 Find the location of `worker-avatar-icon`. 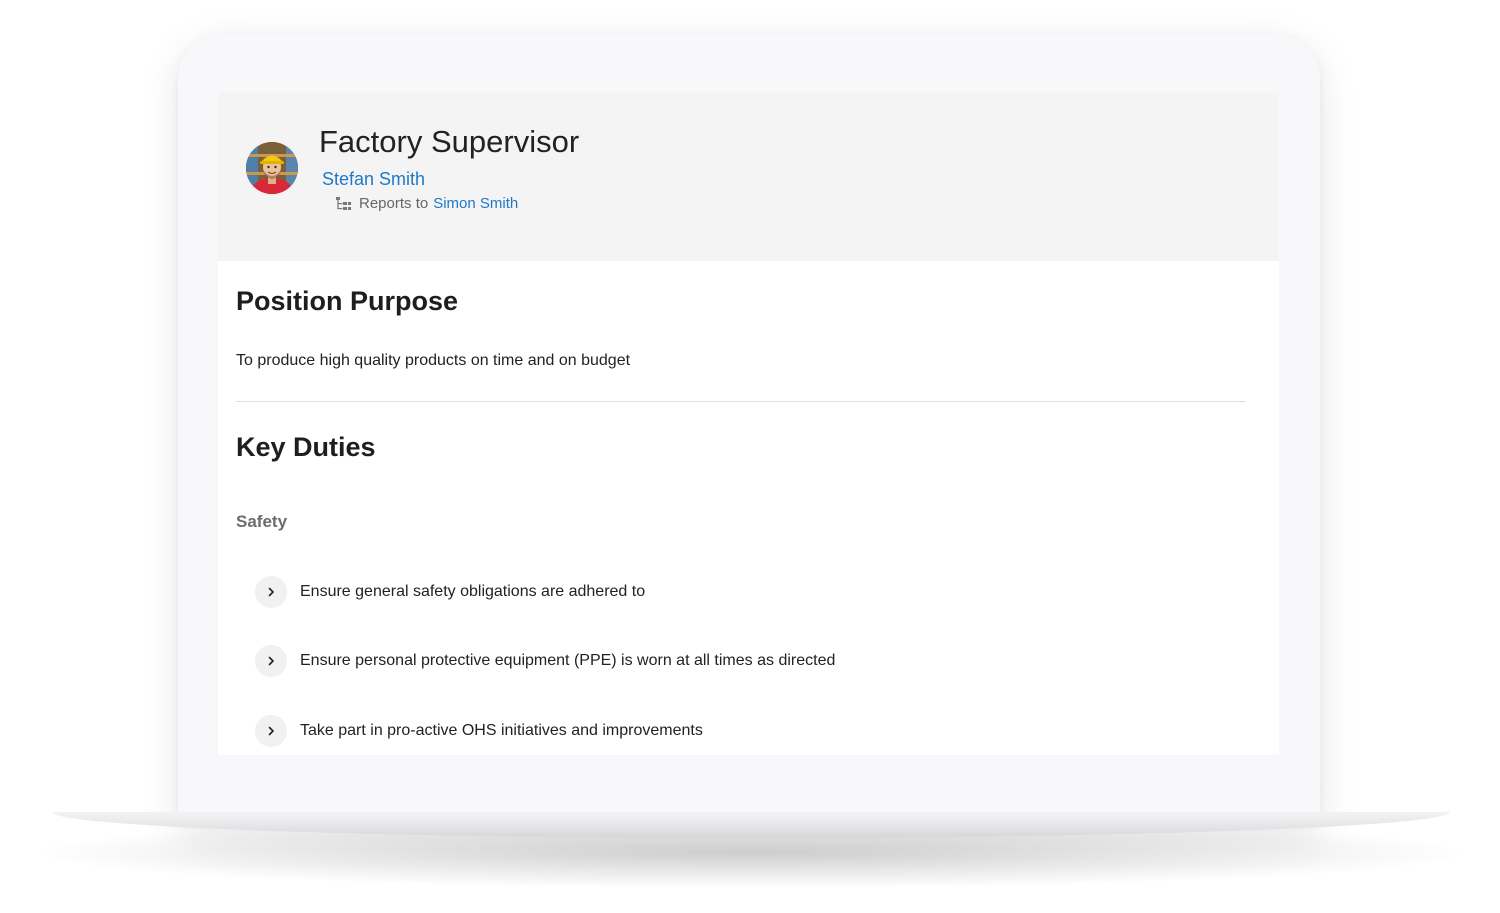

worker-avatar-icon is located at coordinates (272, 168).